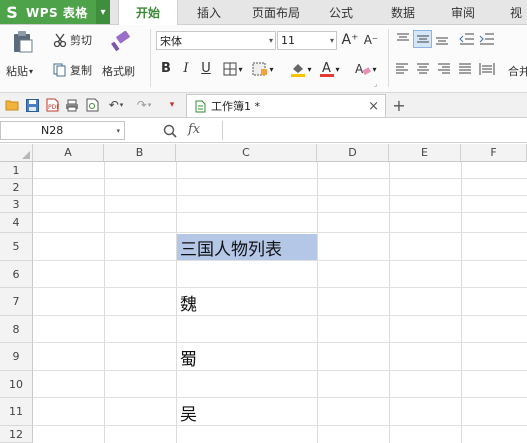 Image resolution: width=527 pixels, height=443 pixels. I want to click on row-header-11: 11, so click(16, 412).